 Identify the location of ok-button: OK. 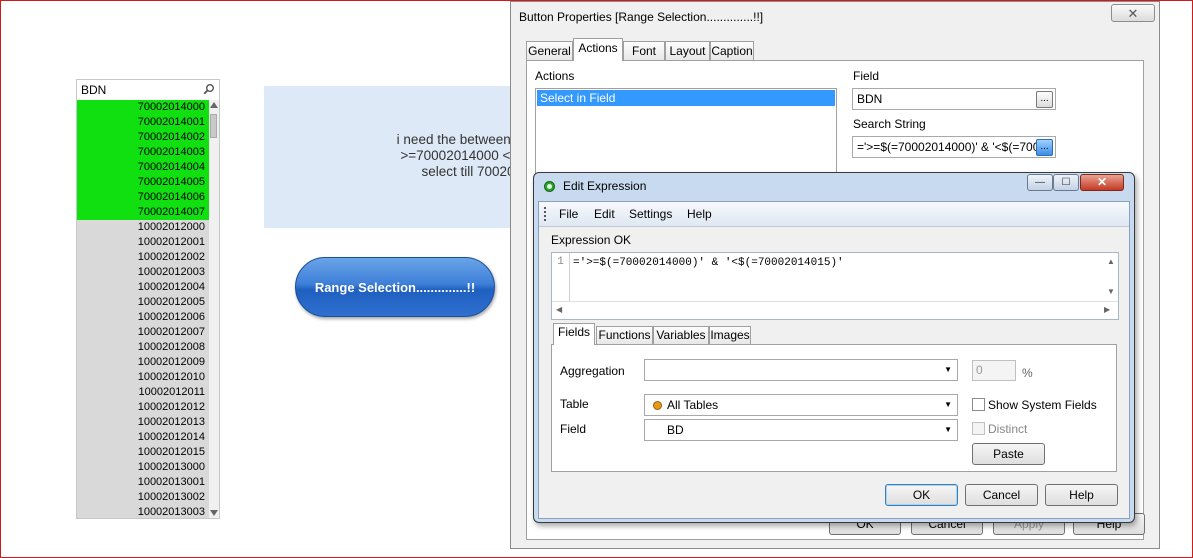
(921, 495).